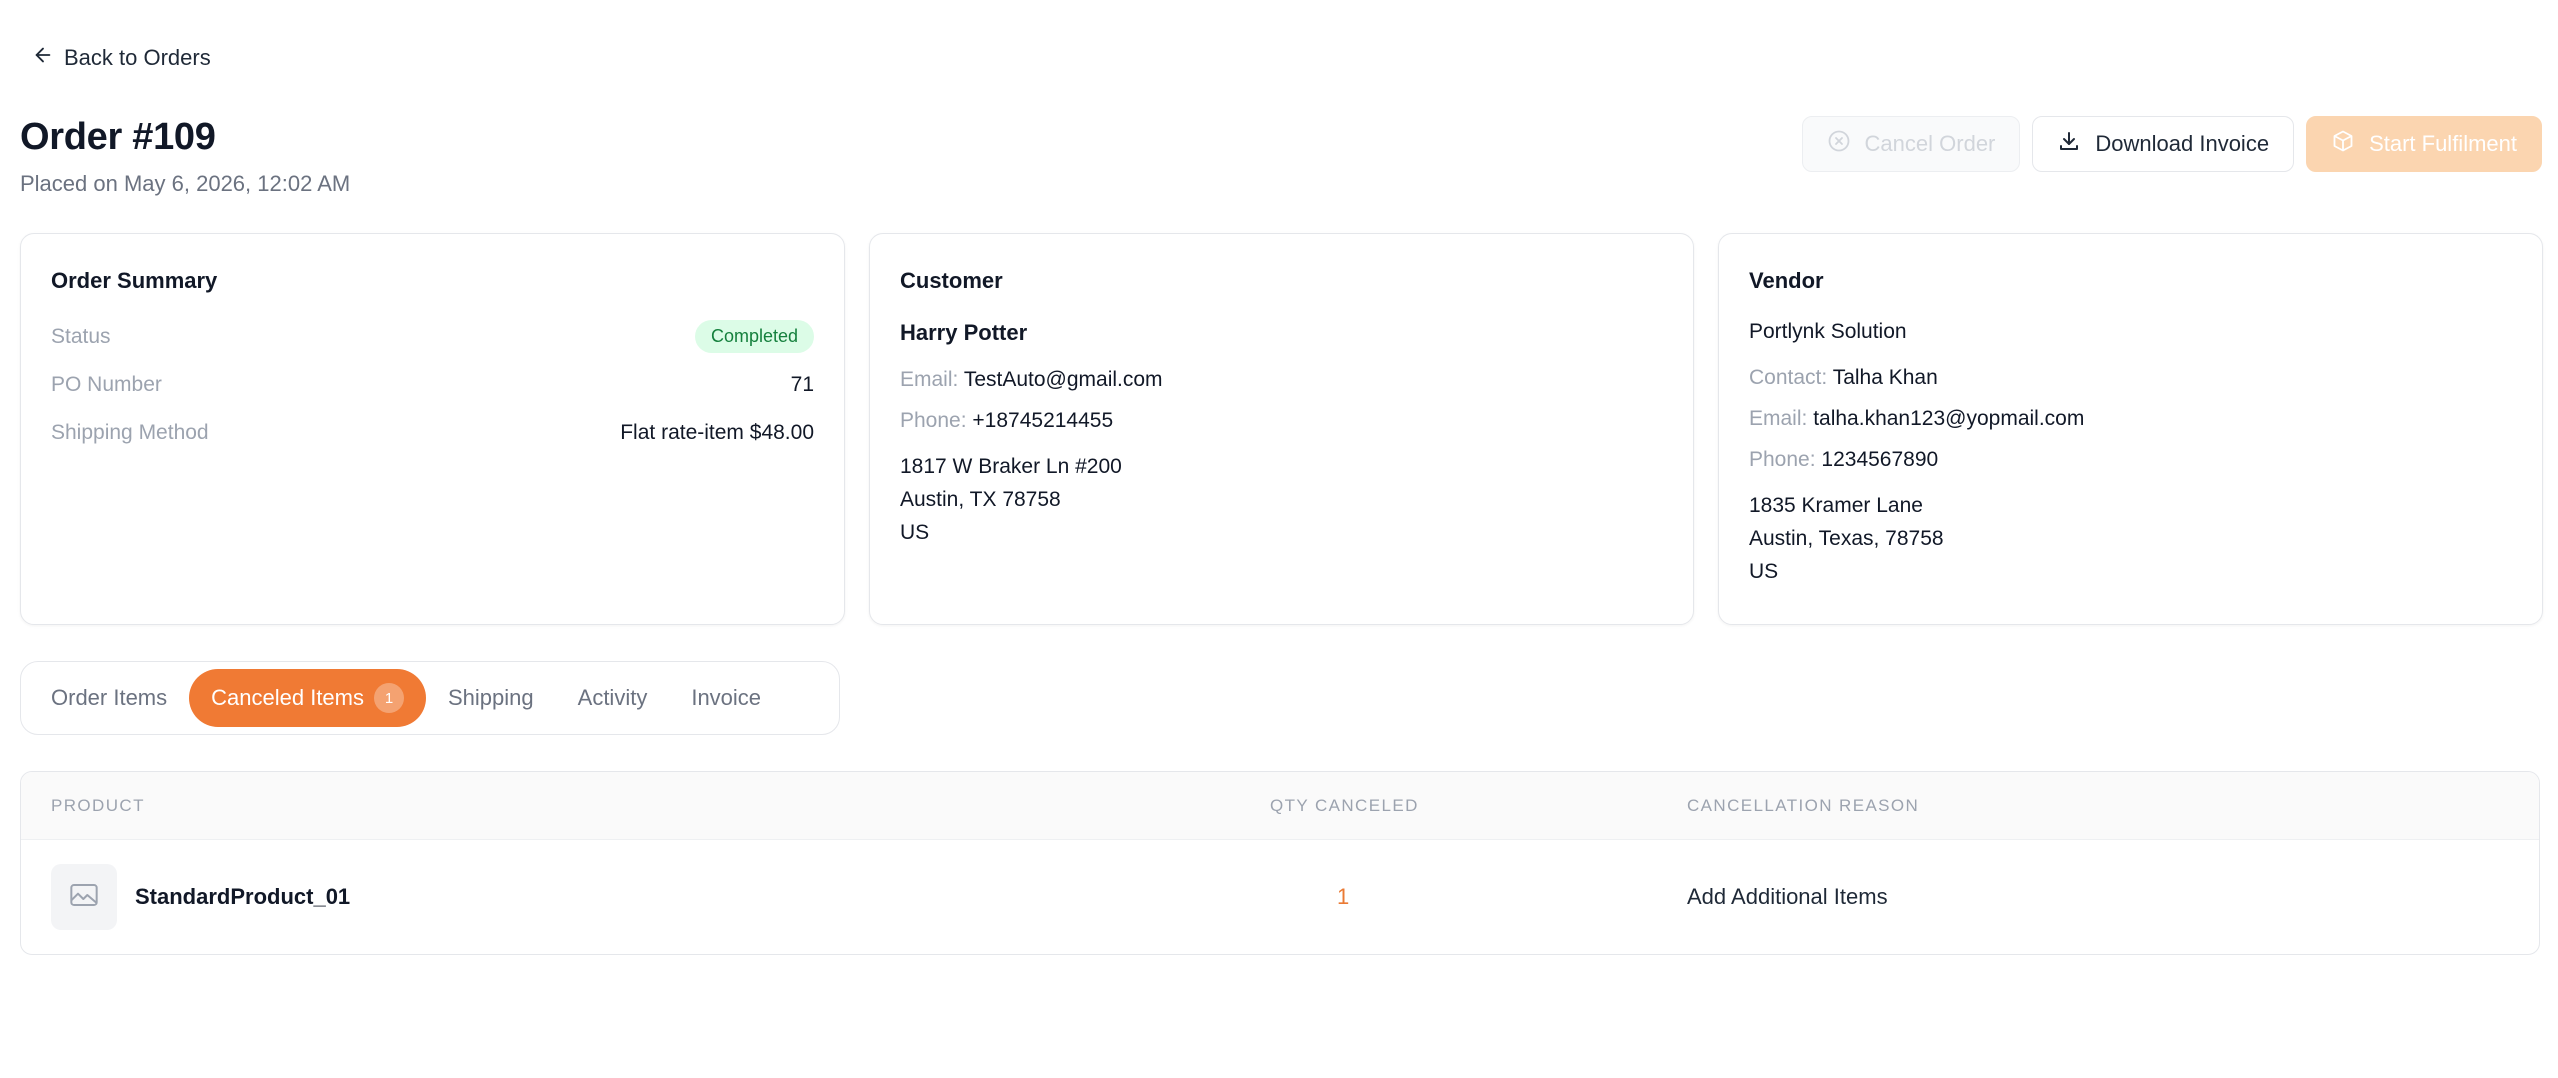 This screenshot has width=2558, height=1078. Describe the element at coordinates (243, 896) in the screenshot. I see `product-name: StandardProduct_01` at that location.